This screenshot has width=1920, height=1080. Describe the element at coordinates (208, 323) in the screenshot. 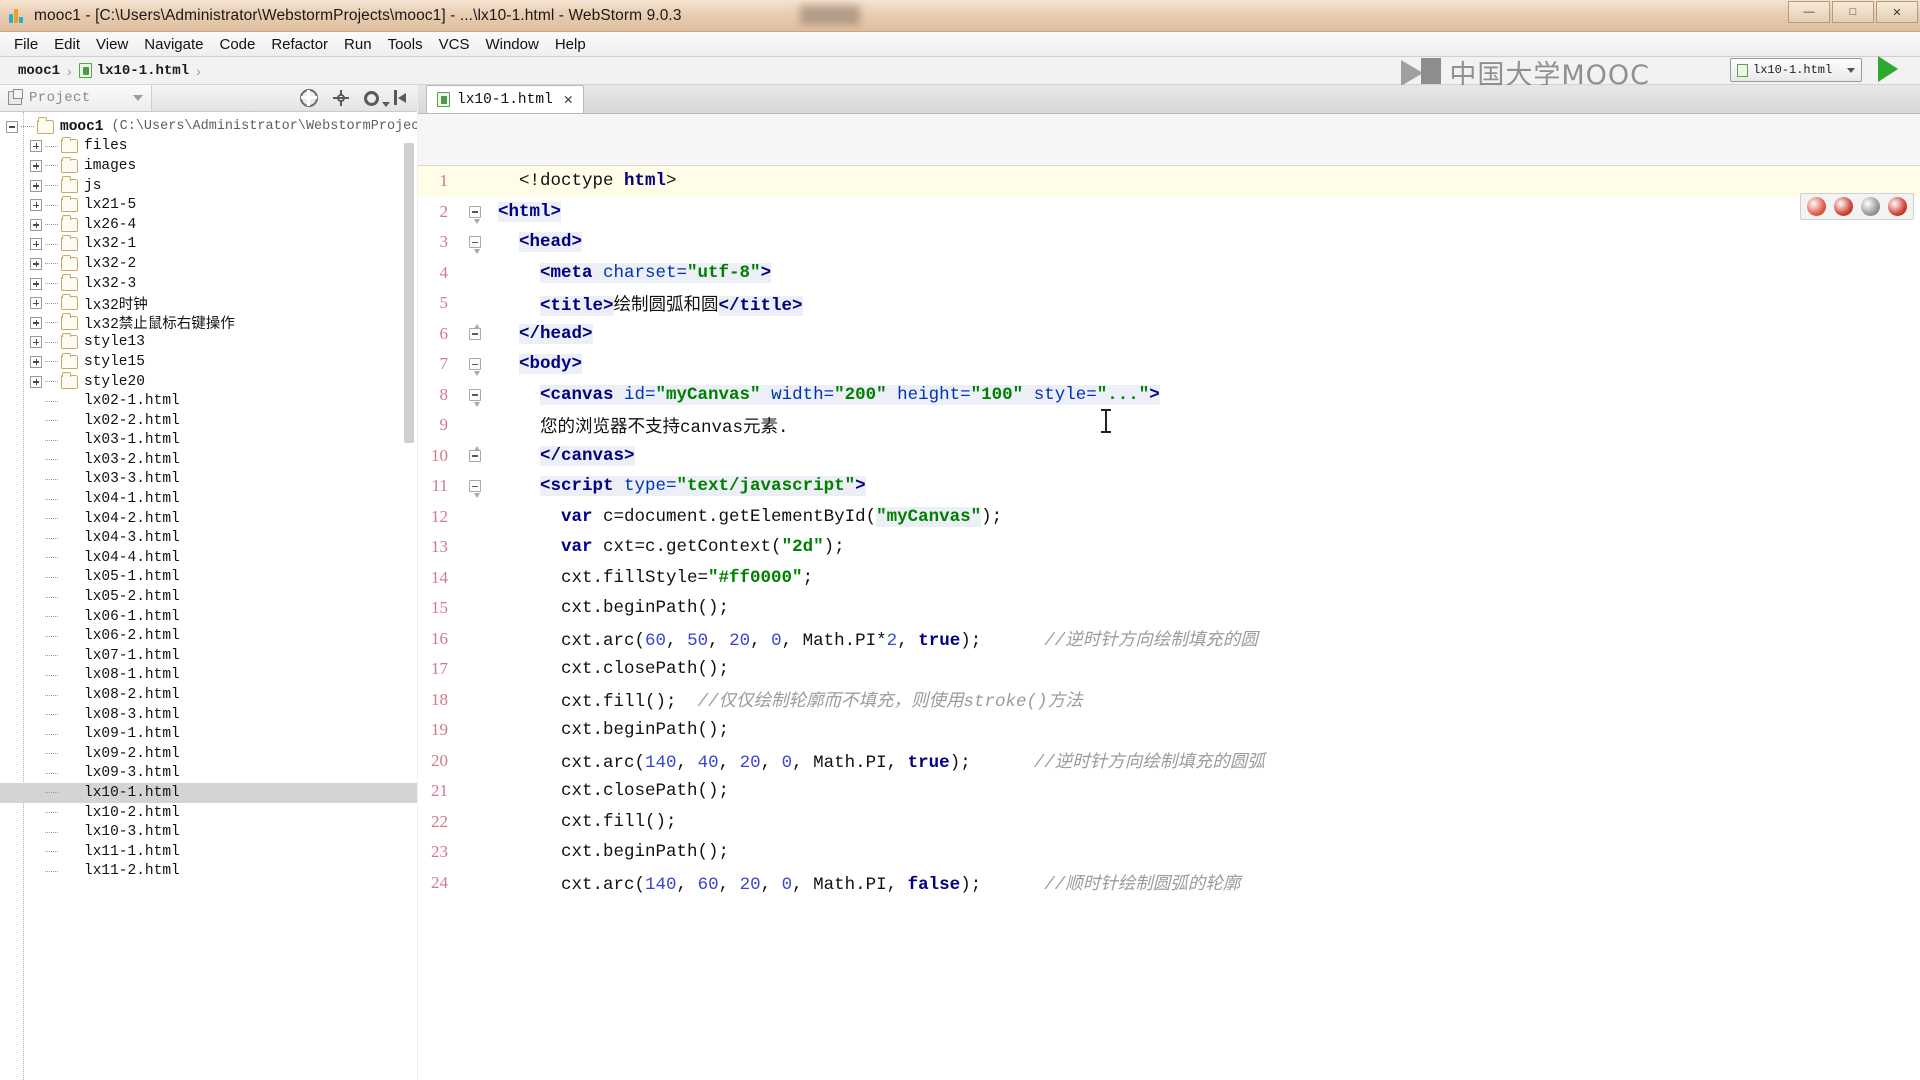

I see `tree-folder-node: lx32禁止鼠标右键操作` at that location.